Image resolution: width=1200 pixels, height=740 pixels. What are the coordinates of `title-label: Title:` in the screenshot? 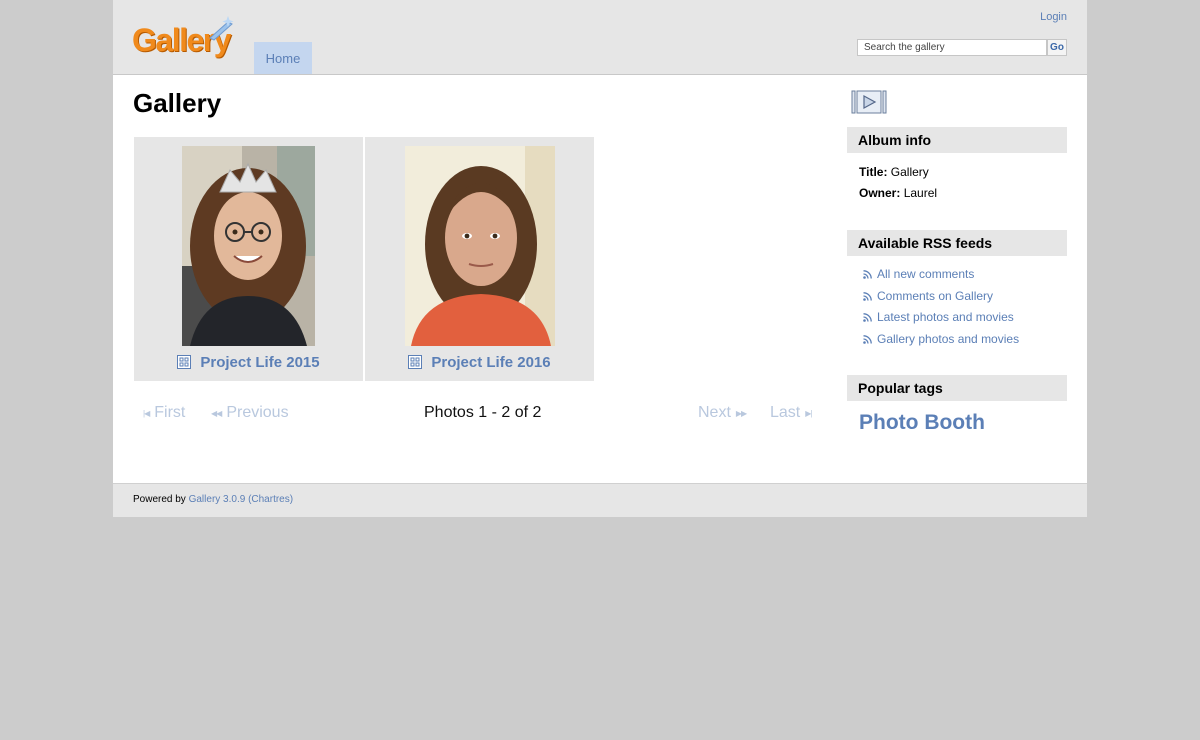 It's located at (873, 172).